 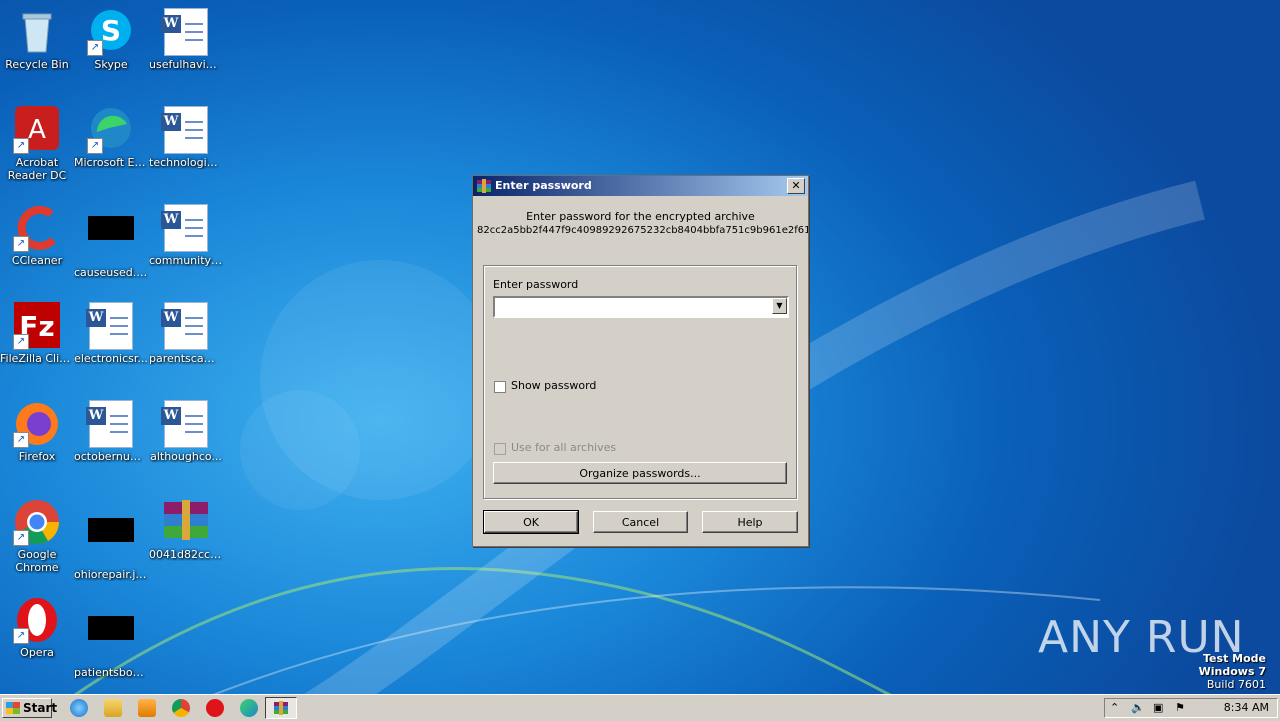 What do you see at coordinates (40, 708) in the screenshot?
I see `start-label: Start` at bounding box center [40, 708].